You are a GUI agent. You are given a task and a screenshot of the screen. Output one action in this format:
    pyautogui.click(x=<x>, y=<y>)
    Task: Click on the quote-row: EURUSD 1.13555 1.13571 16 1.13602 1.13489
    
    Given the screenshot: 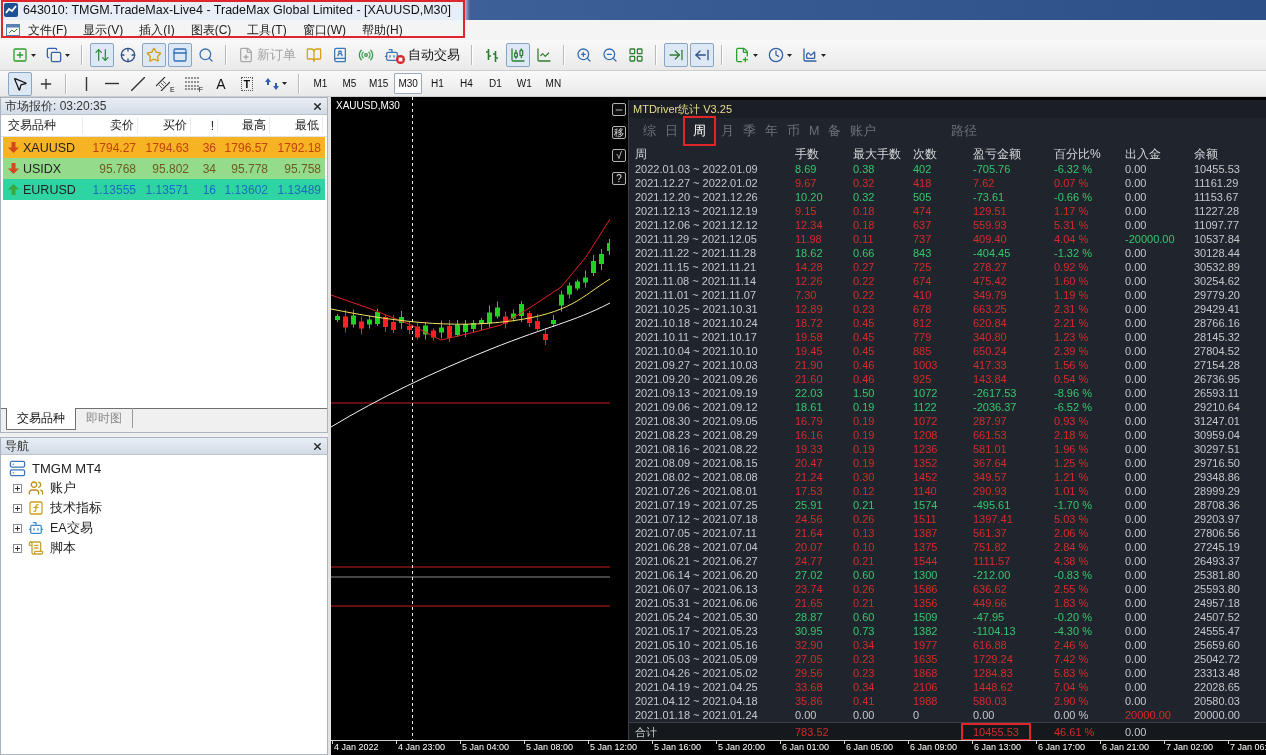 What is the action you would take?
    pyautogui.click(x=164, y=189)
    